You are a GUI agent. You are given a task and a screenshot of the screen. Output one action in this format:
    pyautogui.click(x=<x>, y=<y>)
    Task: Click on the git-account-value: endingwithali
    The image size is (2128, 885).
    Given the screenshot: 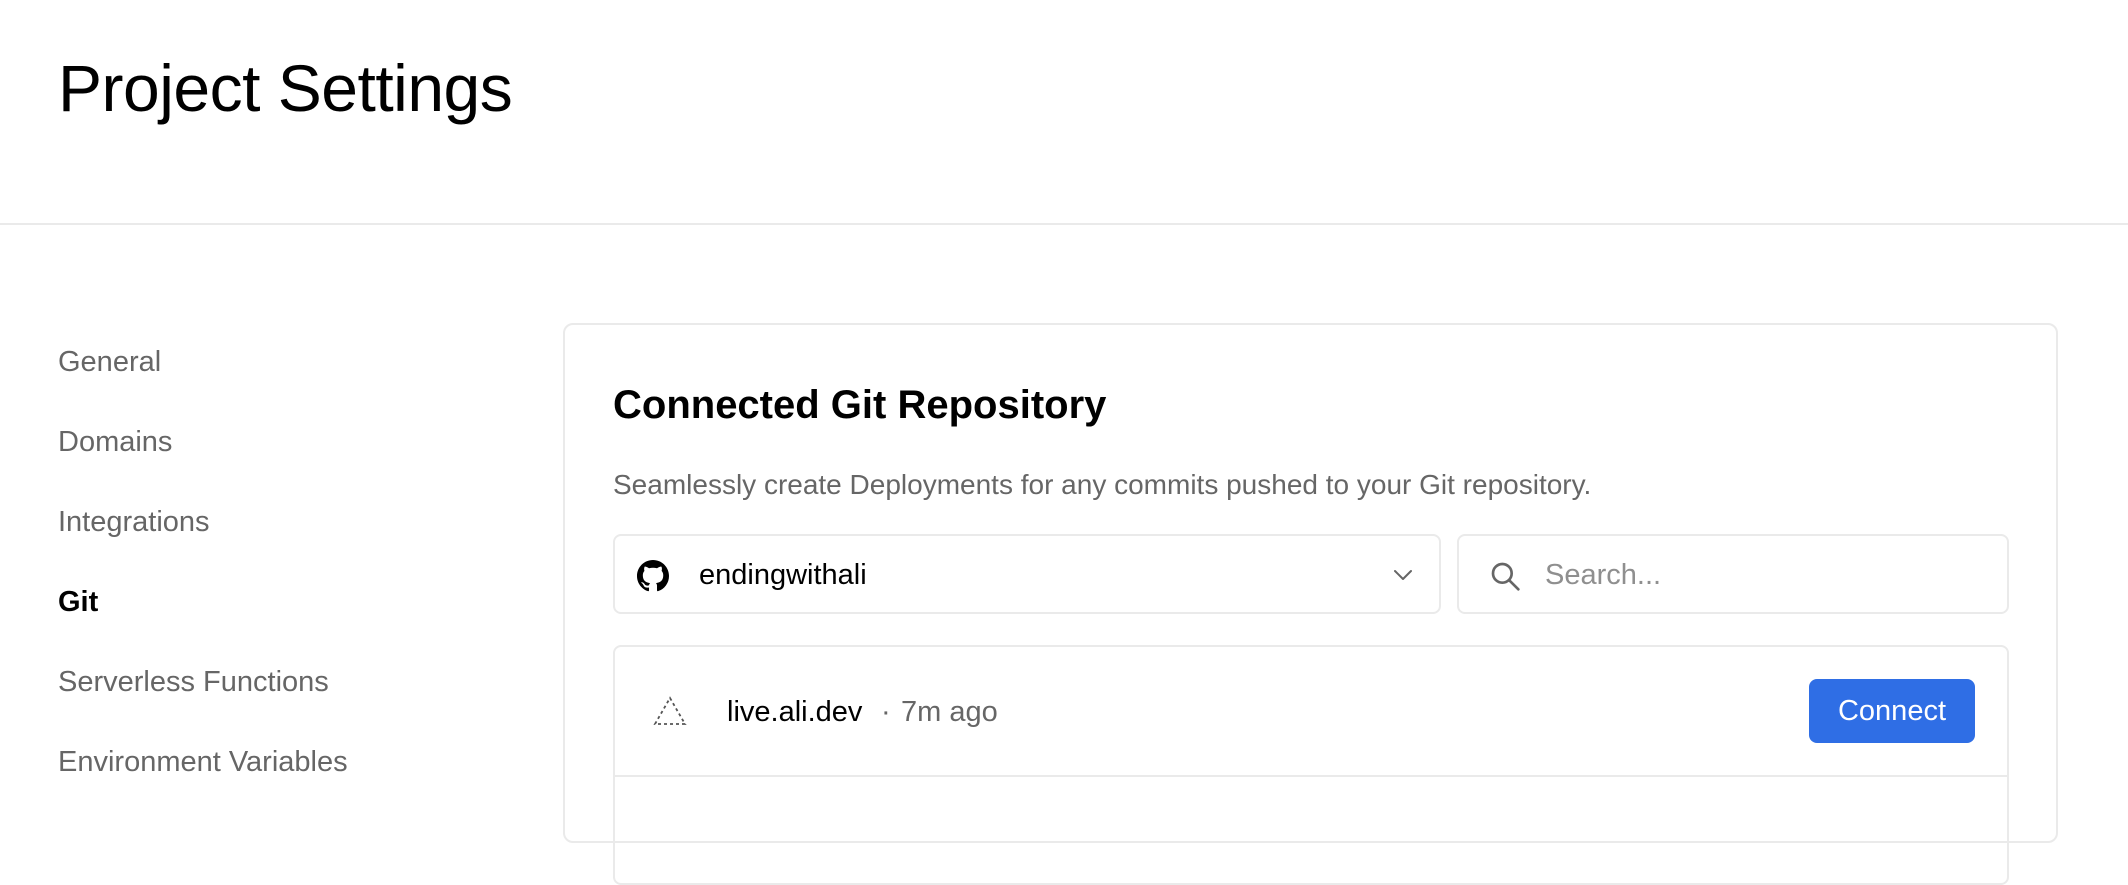 What is the action you would take?
    pyautogui.click(x=783, y=575)
    